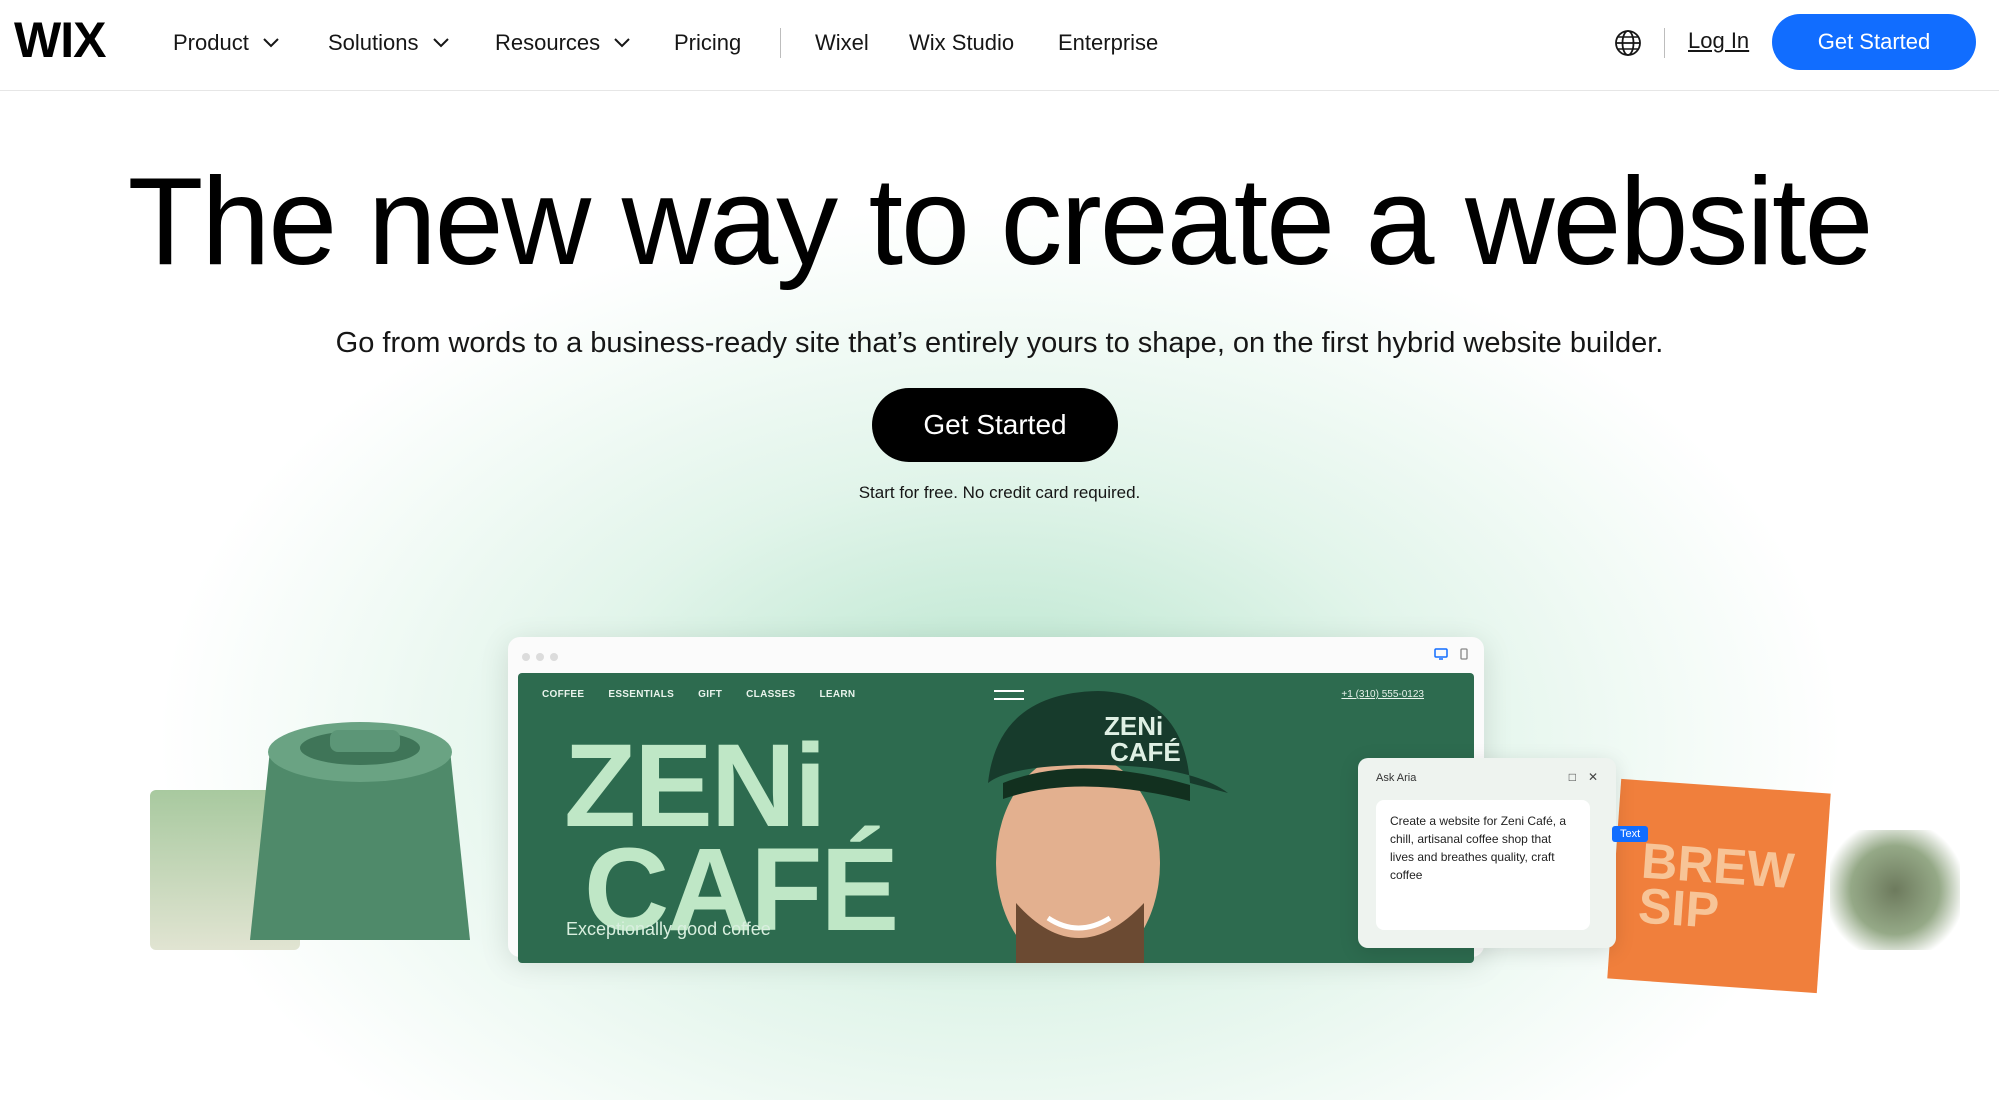 This screenshot has width=1999, height=1100. I want to click on globe-icon, so click(1628, 43).